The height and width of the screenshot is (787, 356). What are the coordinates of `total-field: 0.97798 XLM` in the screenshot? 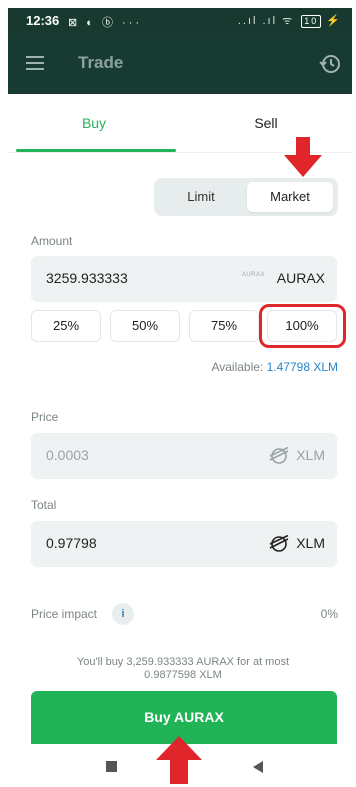 It's located at (184, 544).